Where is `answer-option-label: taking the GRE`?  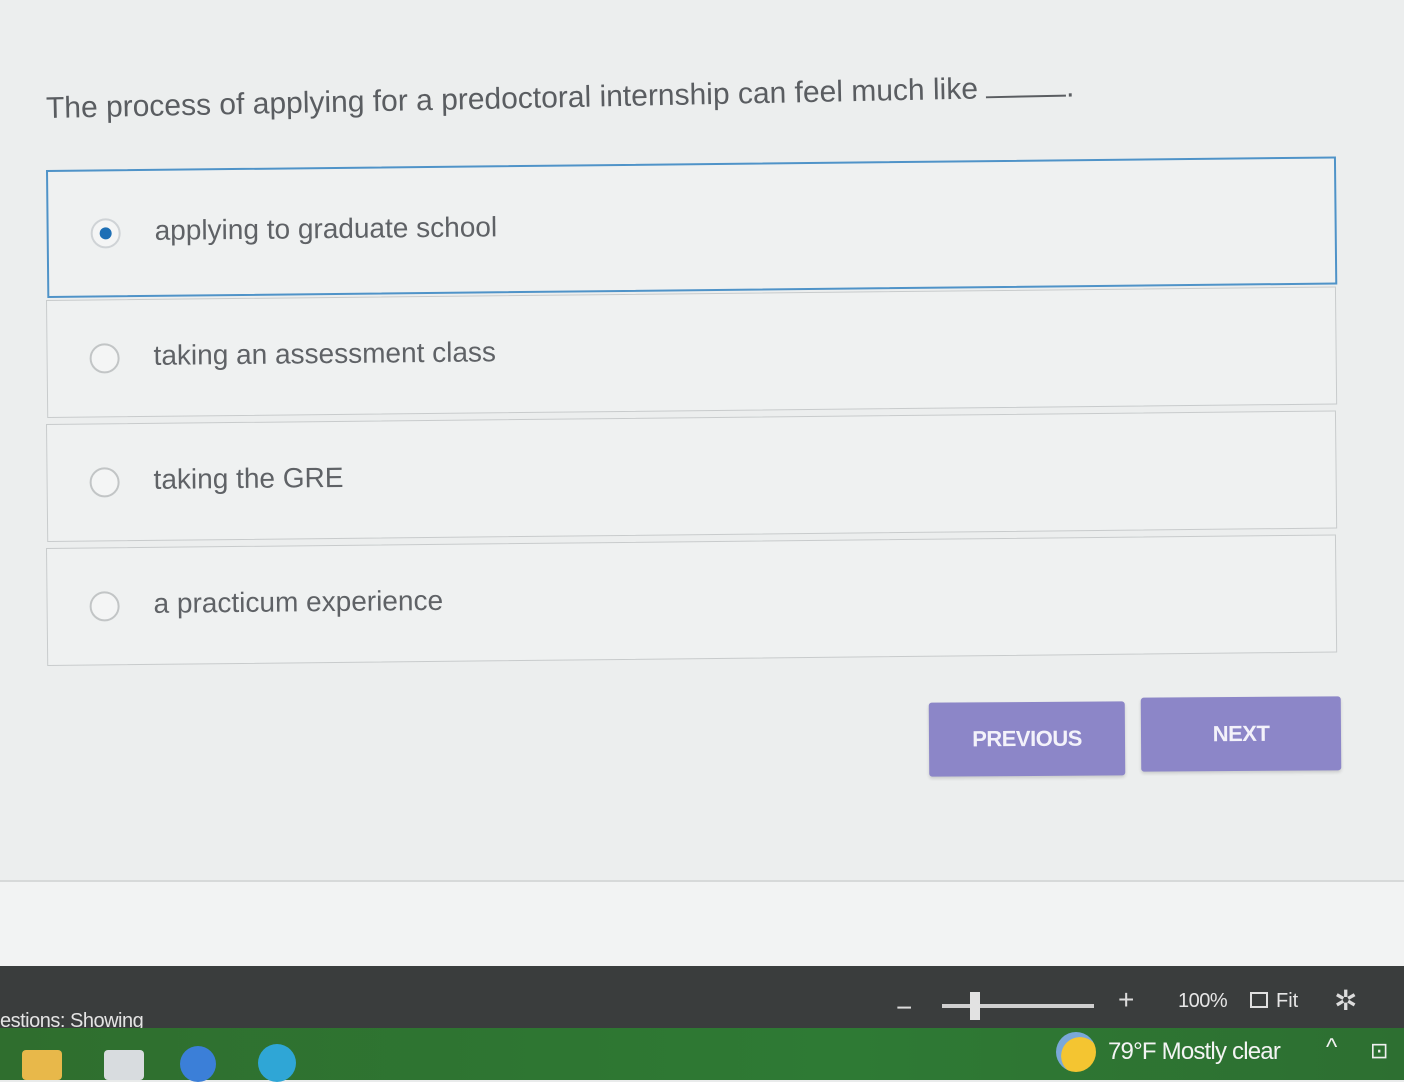 answer-option-label: taking the GRE is located at coordinates (248, 478).